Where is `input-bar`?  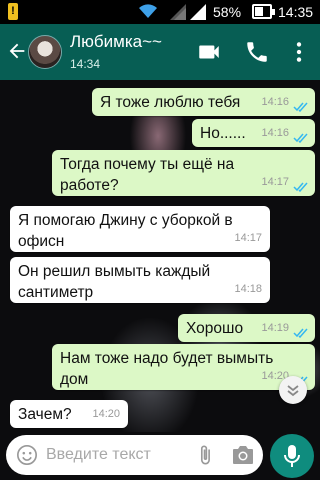
input-bar is located at coordinates (160, 456).